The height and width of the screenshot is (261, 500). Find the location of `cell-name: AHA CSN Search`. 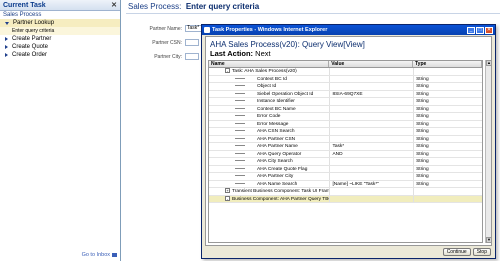

cell-name: AHA CSN Search is located at coordinates (269, 131).